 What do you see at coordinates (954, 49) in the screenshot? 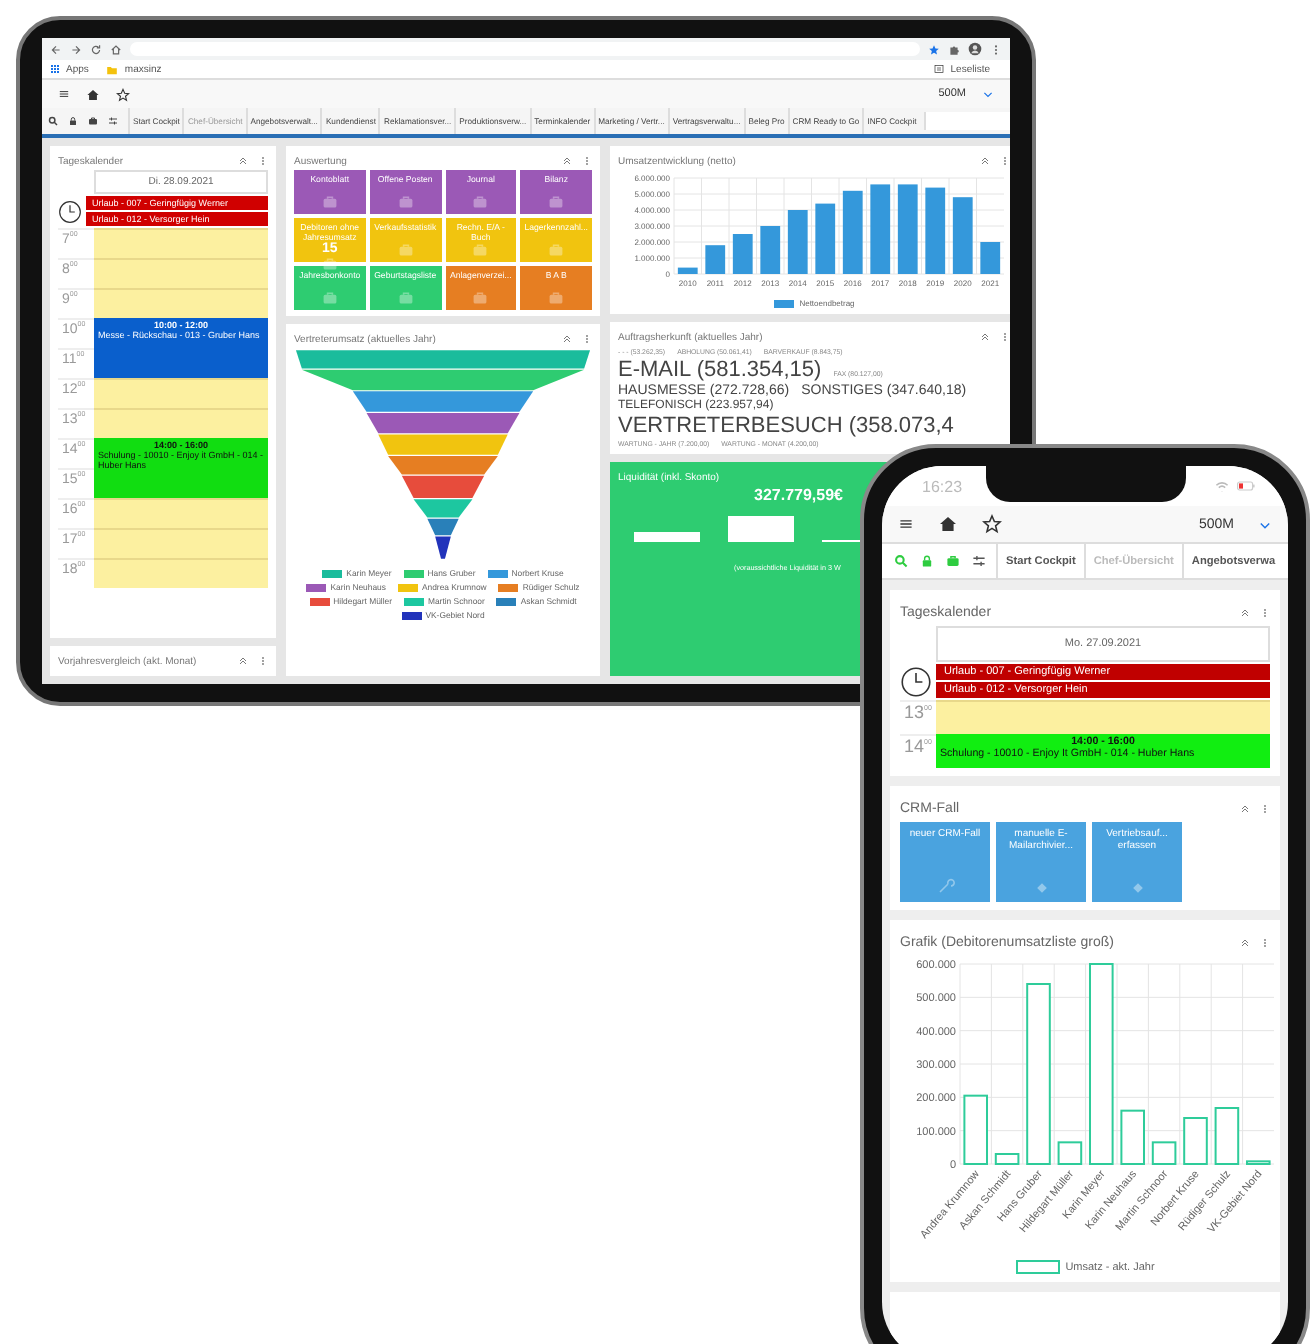
I see `puzzle-icon` at bounding box center [954, 49].